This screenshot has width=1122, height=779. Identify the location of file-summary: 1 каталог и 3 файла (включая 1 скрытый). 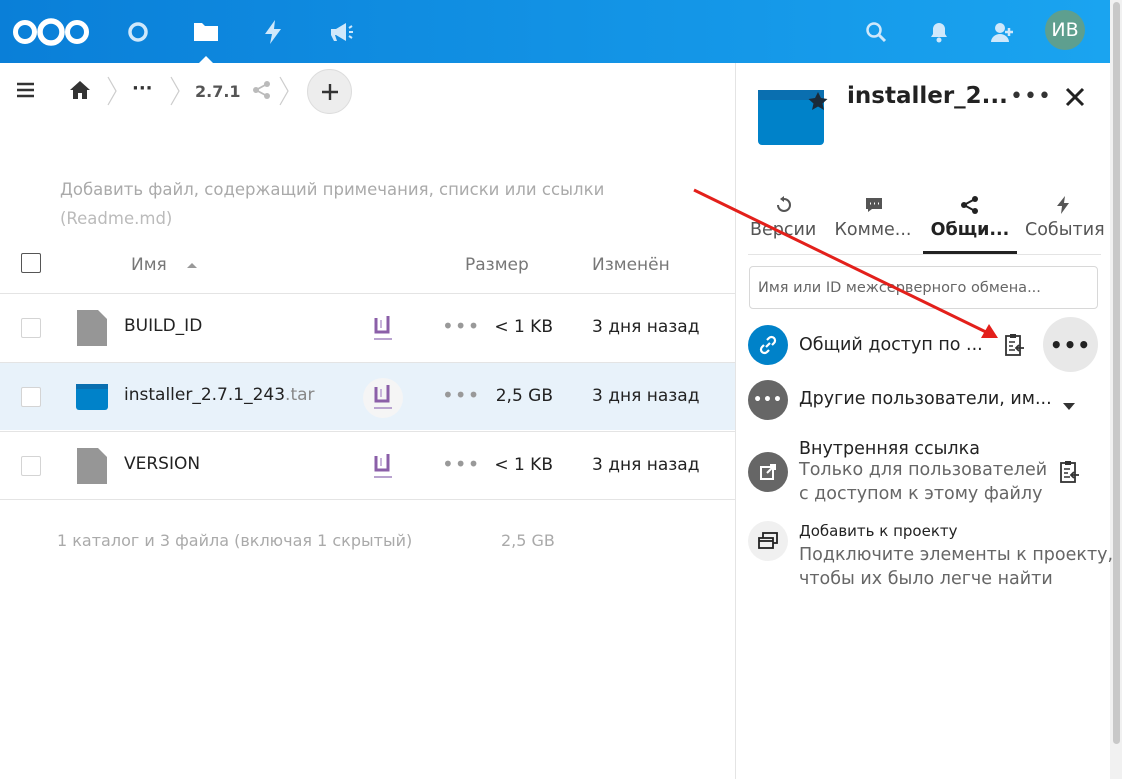
(235, 540).